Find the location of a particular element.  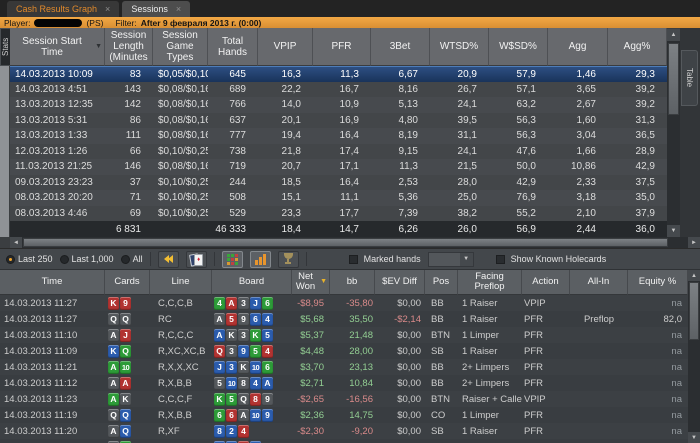

radio-last-1000: Last 1,000 is located at coordinates (86, 259).